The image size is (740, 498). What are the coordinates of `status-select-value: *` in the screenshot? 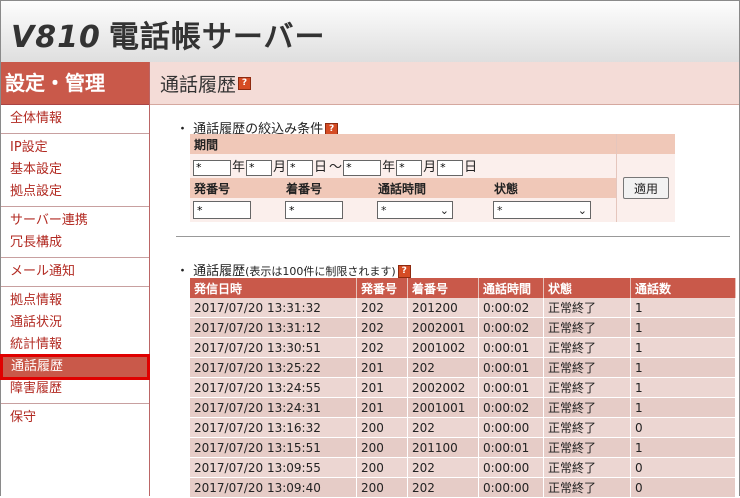 It's located at (500, 210).